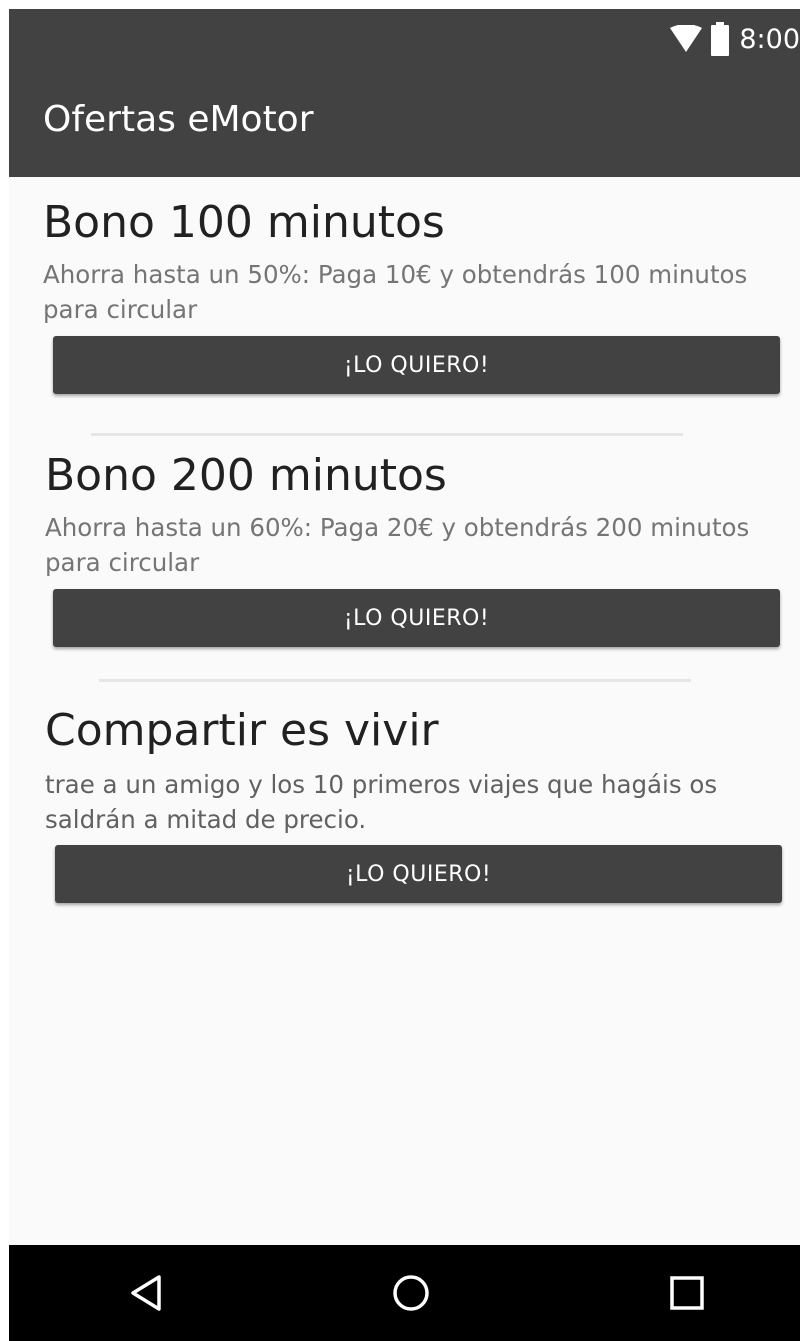 The height and width of the screenshot is (1341, 800). Describe the element at coordinates (734, 39) in the screenshot. I see `status-icons: 8:00` at that location.